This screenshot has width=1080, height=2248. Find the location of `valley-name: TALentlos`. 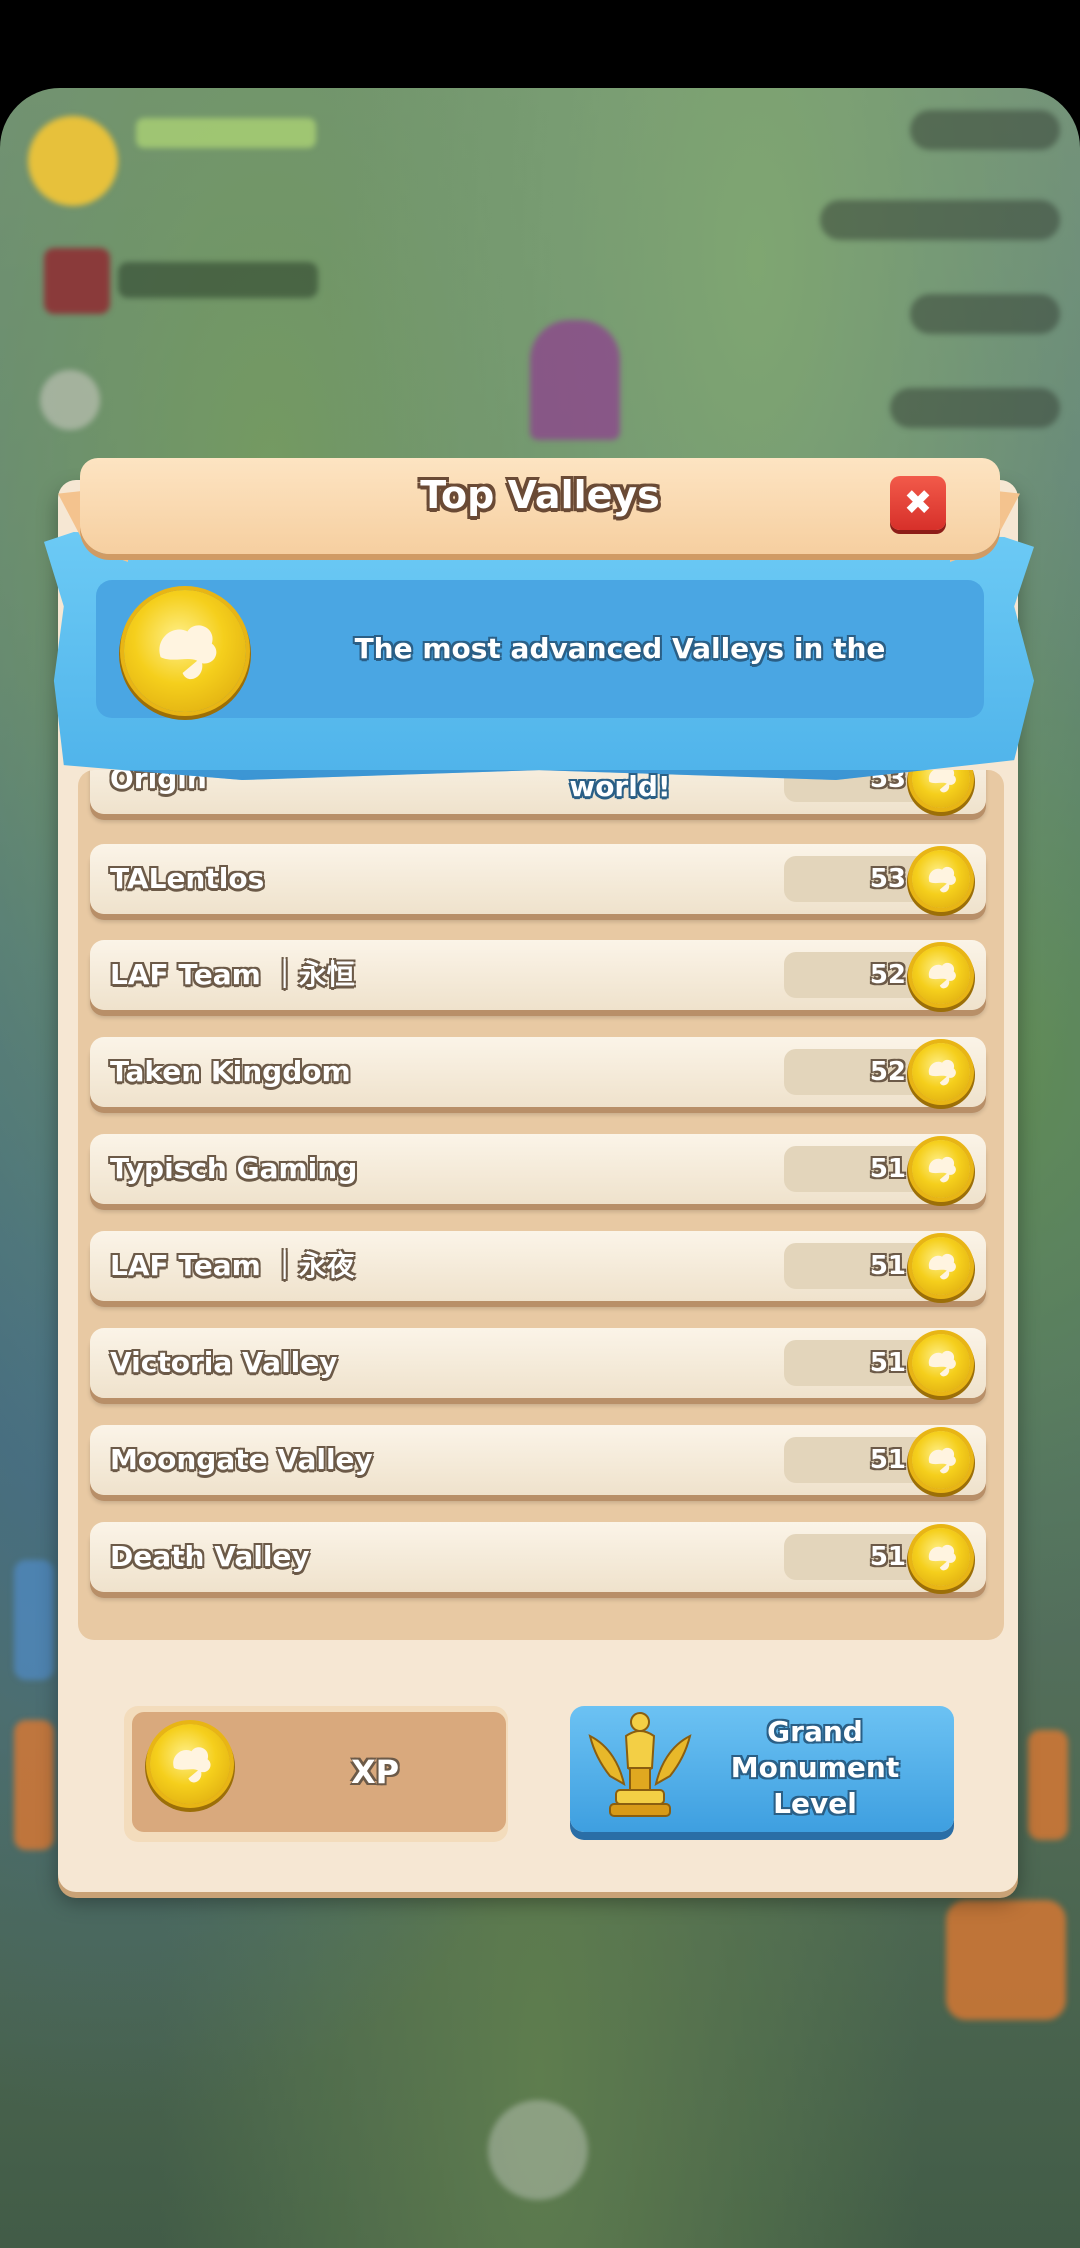

valley-name: TALentlos is located at coordinates (187, 878).